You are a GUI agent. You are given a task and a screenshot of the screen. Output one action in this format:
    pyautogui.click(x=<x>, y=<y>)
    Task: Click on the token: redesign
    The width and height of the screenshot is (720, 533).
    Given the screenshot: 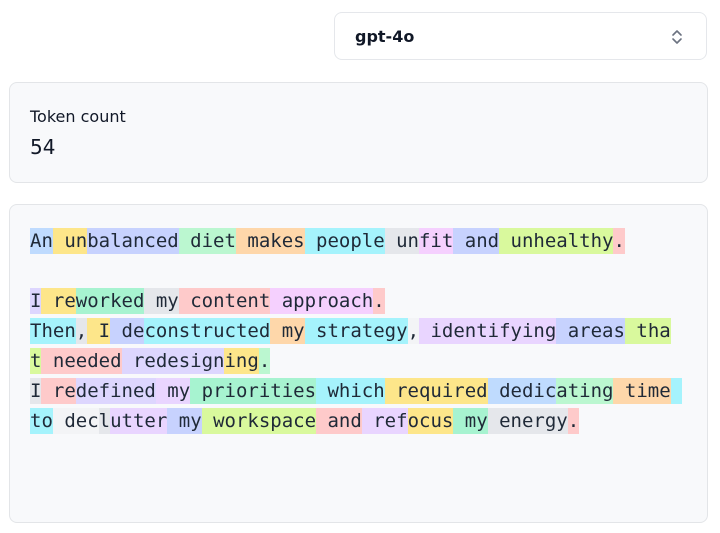 What is the action you would take?
    pyautogui.click(x=173, y=361)
    